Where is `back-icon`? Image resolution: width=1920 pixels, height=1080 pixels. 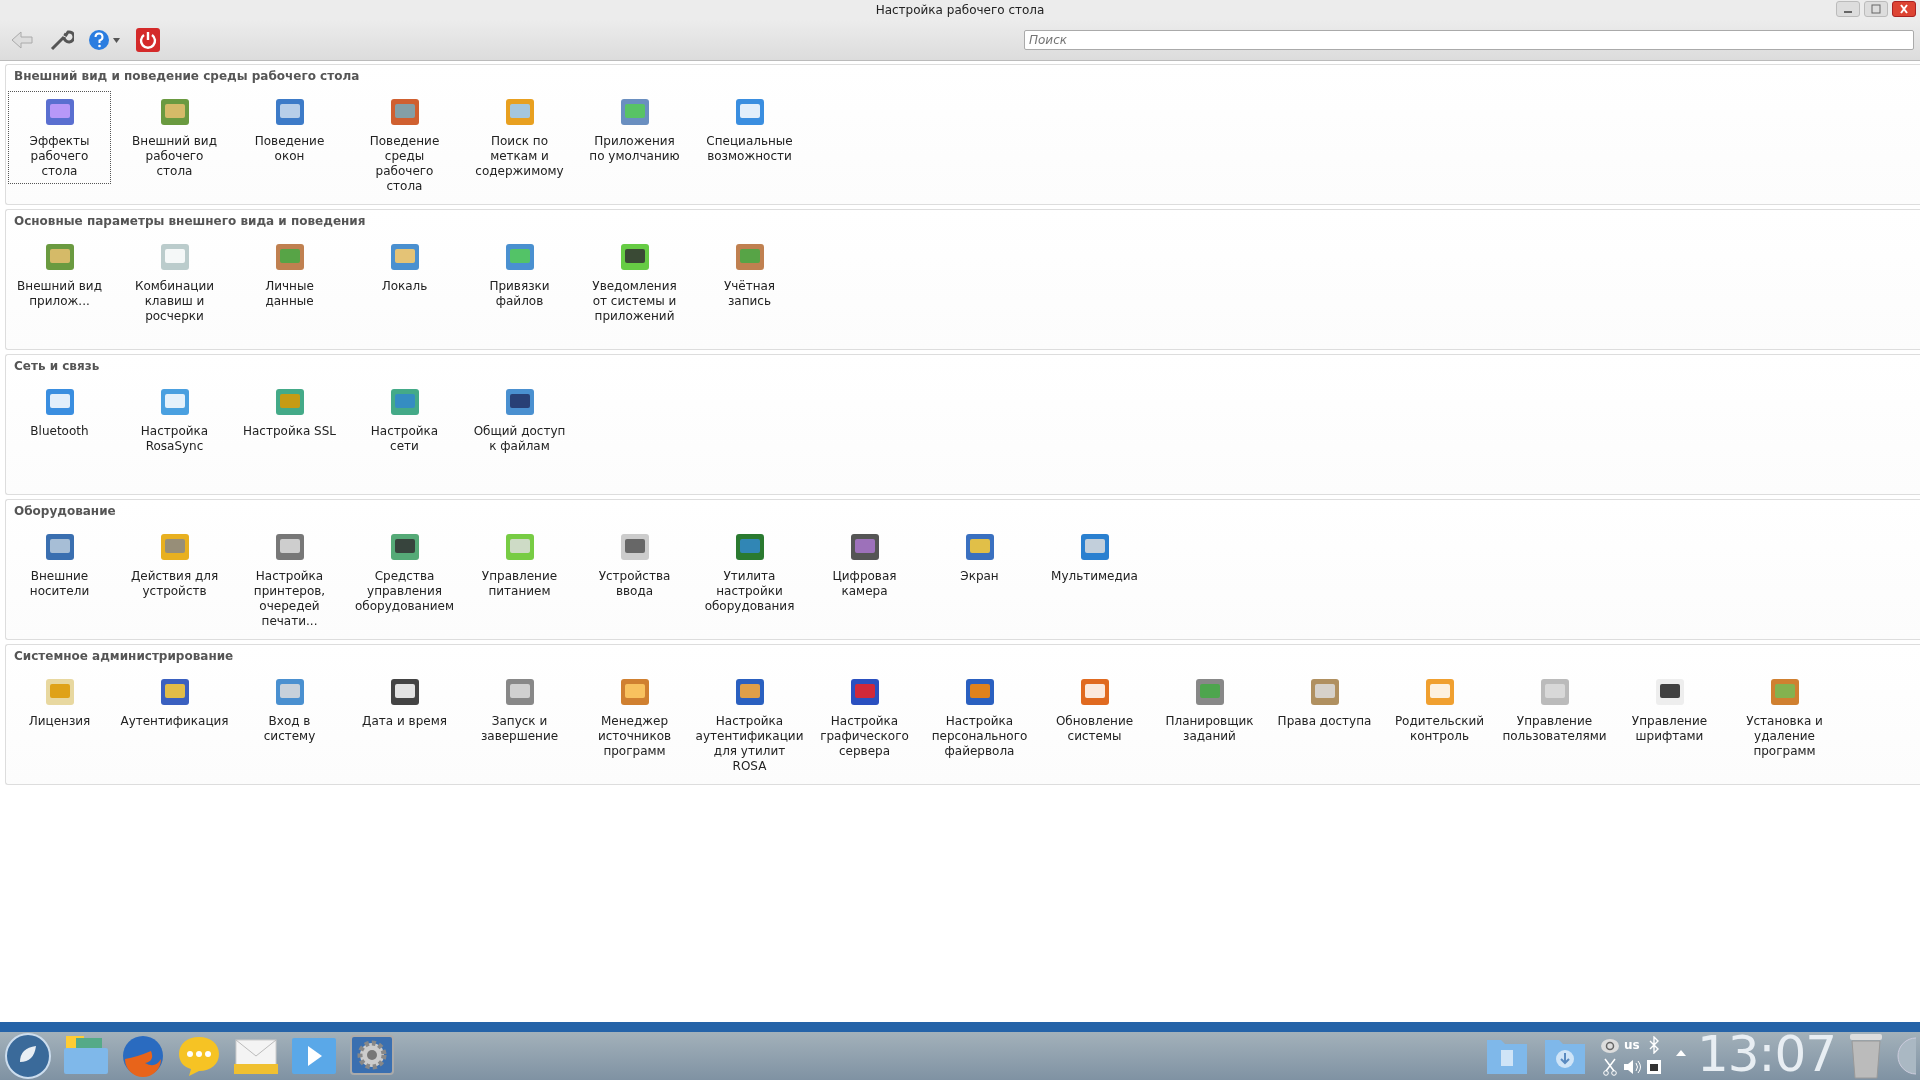
back-icon is located at coordinates (22, 40).